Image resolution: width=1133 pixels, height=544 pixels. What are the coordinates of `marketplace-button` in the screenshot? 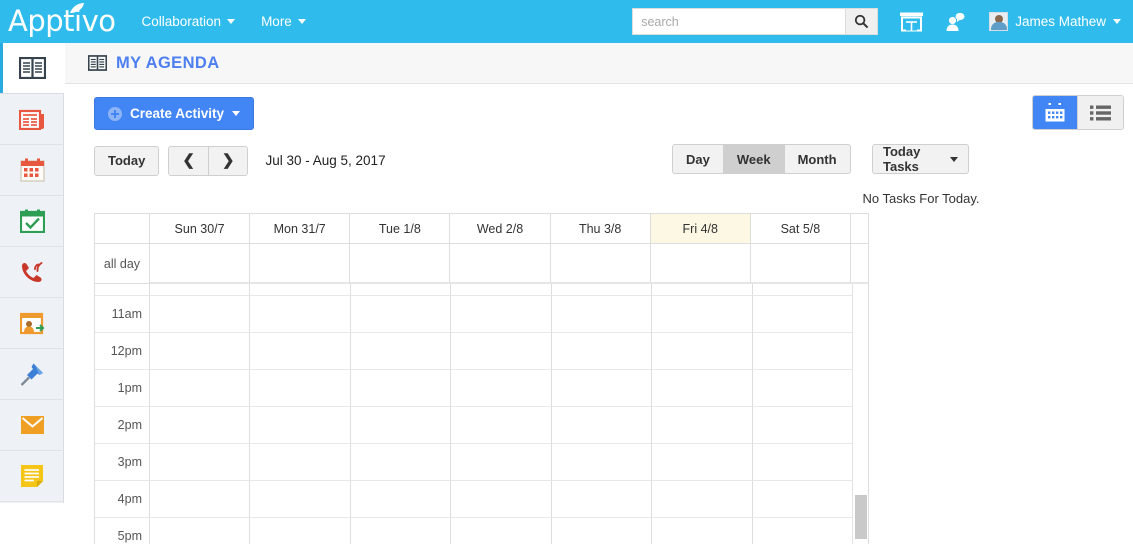 It's located at (912, 22).